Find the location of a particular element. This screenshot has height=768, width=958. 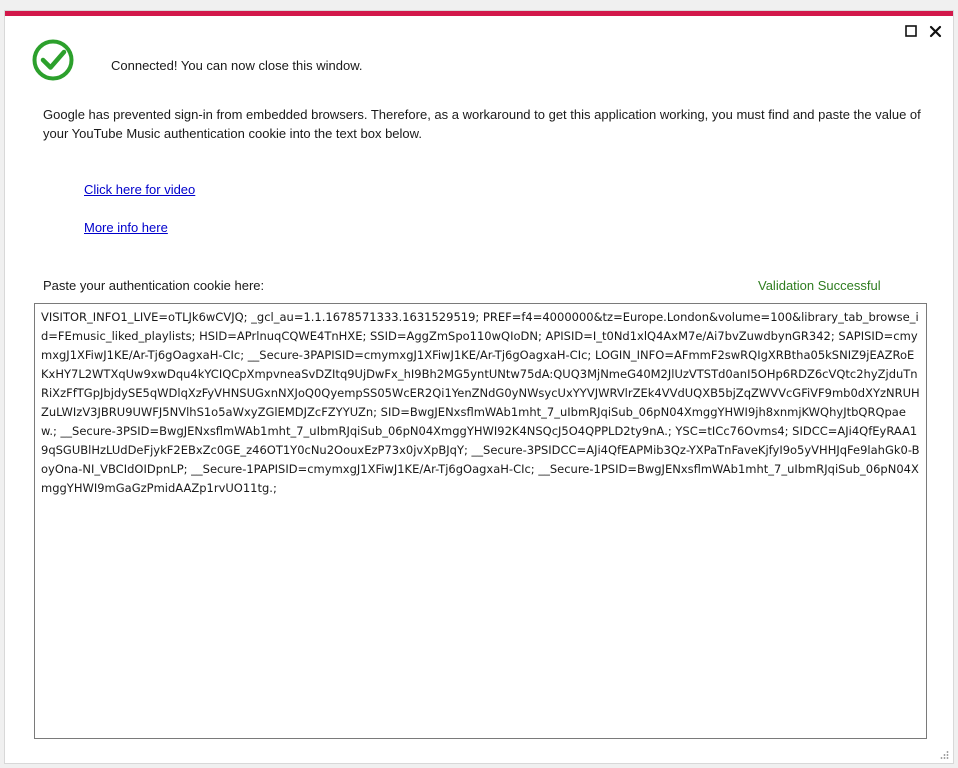

maximize-button is located at coordinates (911, 31).